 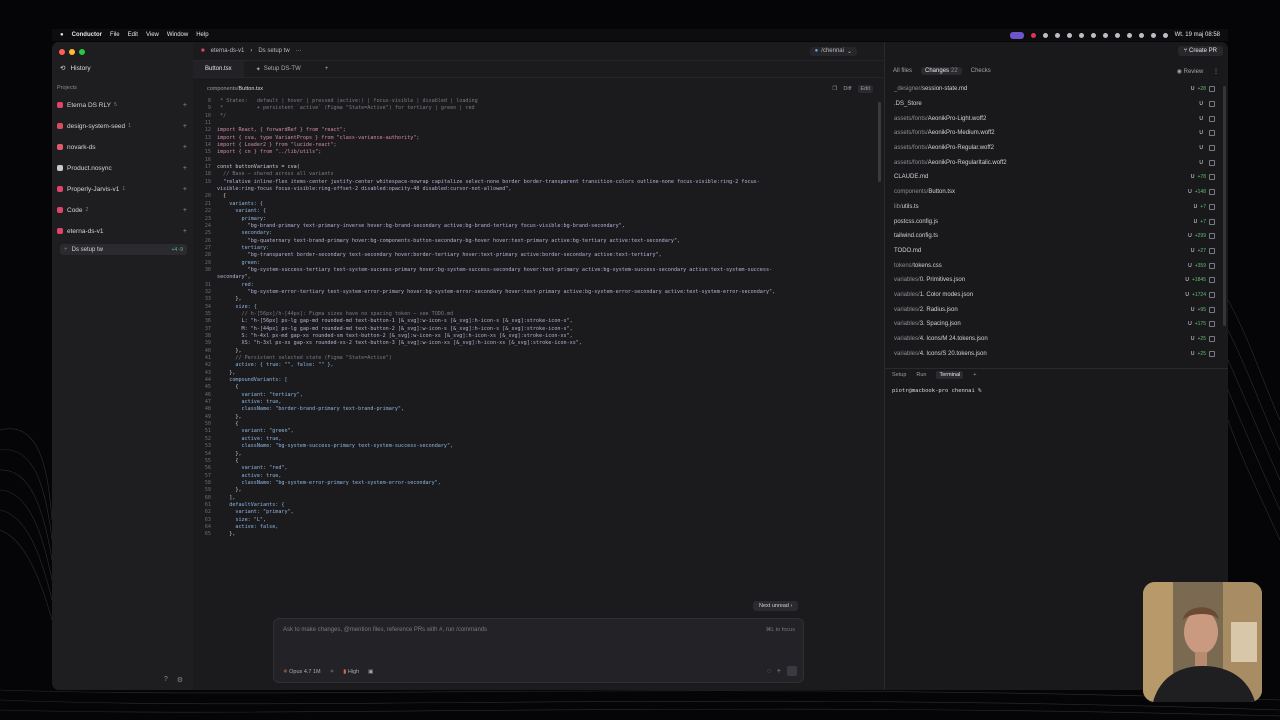 I want to click on changed-file-row: assets/fonts/AeonikPro-Regular.woff2 U, so click(x=1056, y=148).